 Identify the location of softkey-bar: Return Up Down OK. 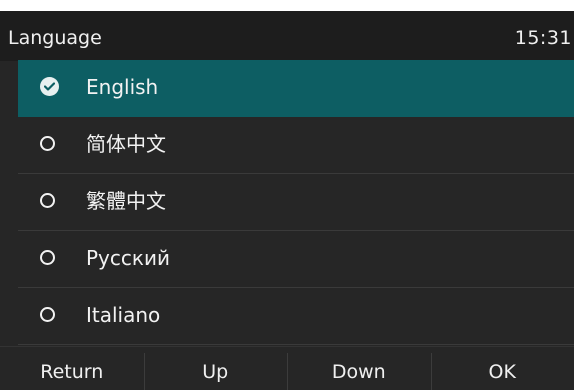
(287, 368).